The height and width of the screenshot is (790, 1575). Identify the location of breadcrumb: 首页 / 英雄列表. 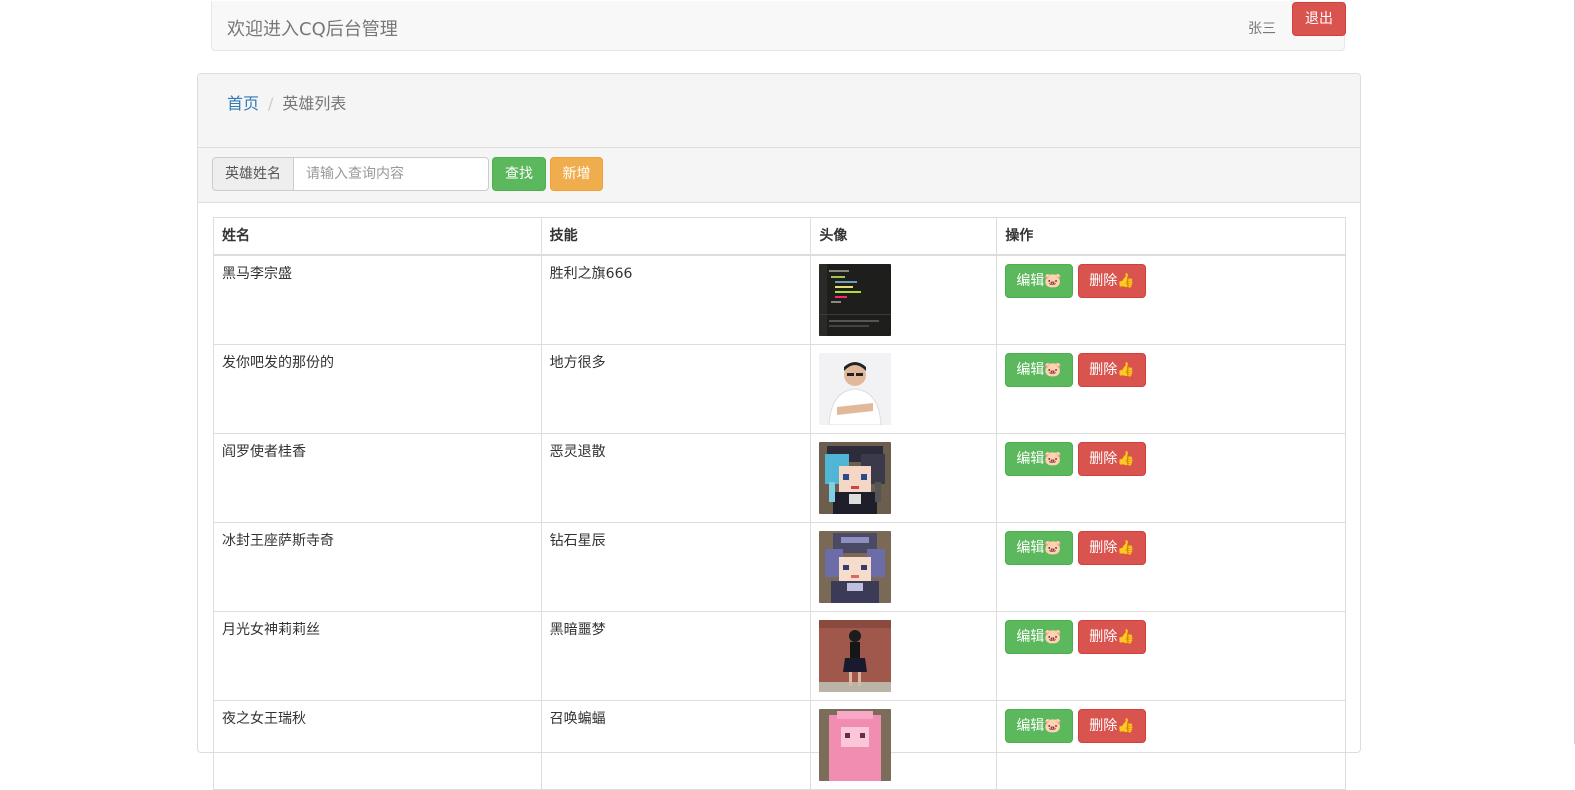
(286, 102).